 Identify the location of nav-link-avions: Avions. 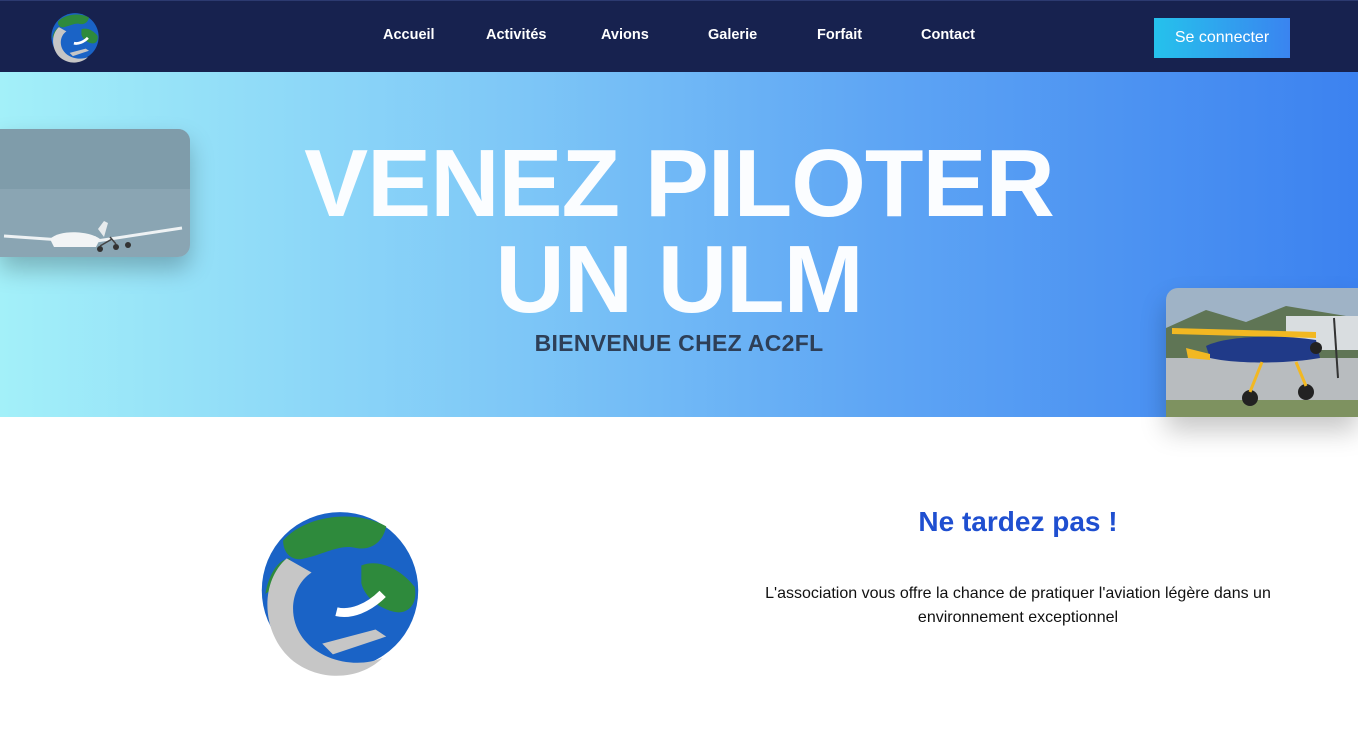
(625, 35).